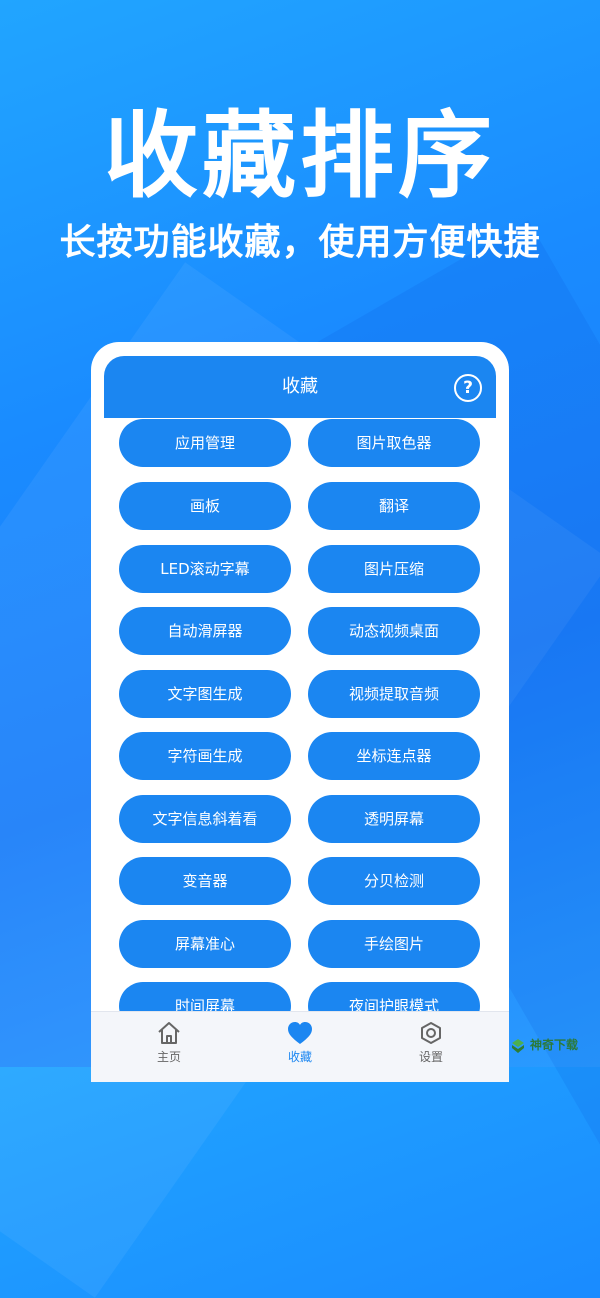 Image resolution: width=600 pixels, height=1298 pixels. I want to click on fav-button: 文字信息斜着看, so click(205, 819).